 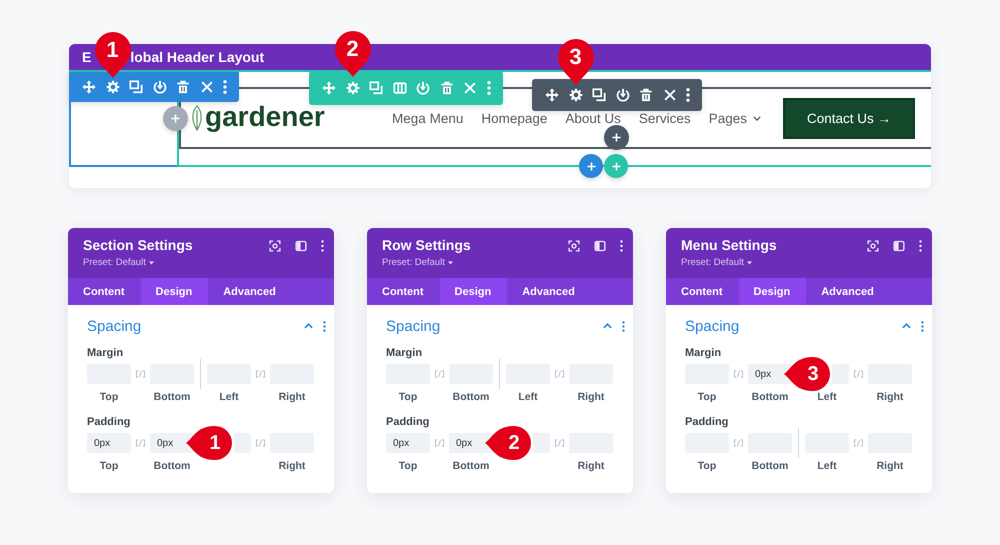 What do you see at coordinates (593, 118) in the screenshot?
I see `nav-link: About Us` at bounding box center [593, 118].